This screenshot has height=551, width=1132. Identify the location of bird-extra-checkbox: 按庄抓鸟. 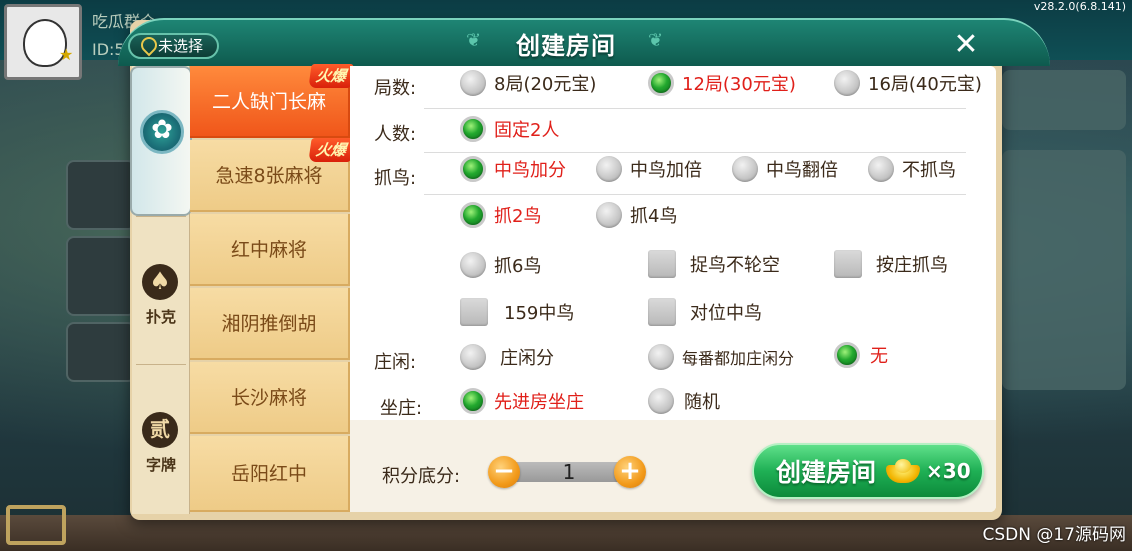
(891, 264).